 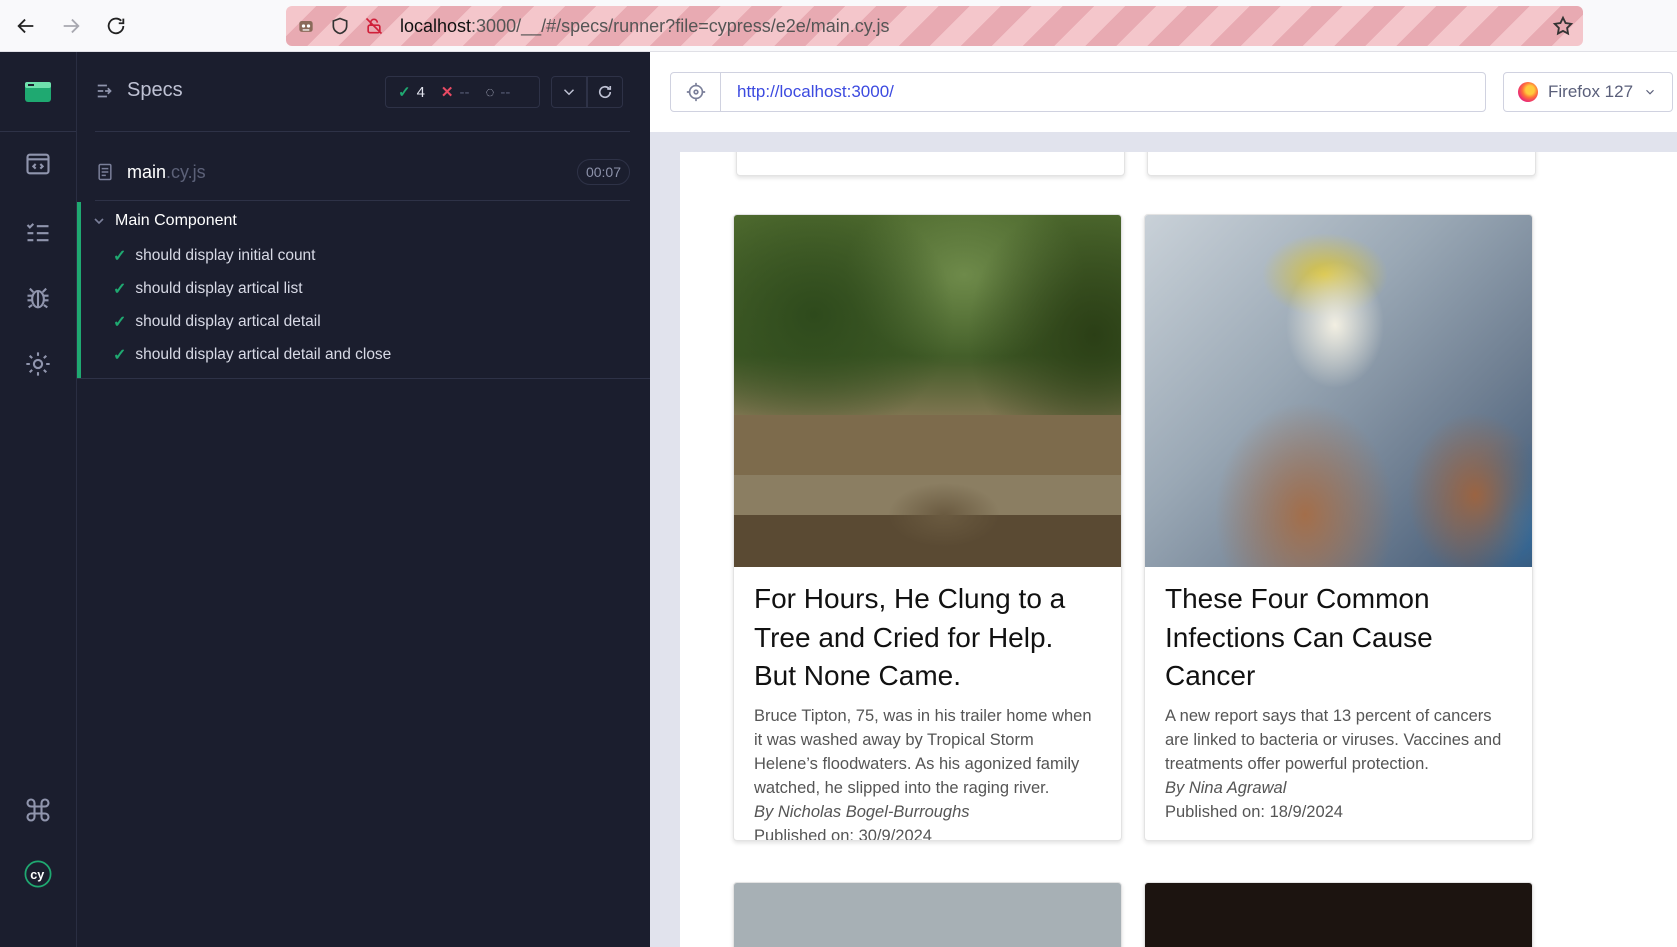 I want to click on test-stats: ✓ 4 ✕ -- ◌ --, so click(x=462, y=92).